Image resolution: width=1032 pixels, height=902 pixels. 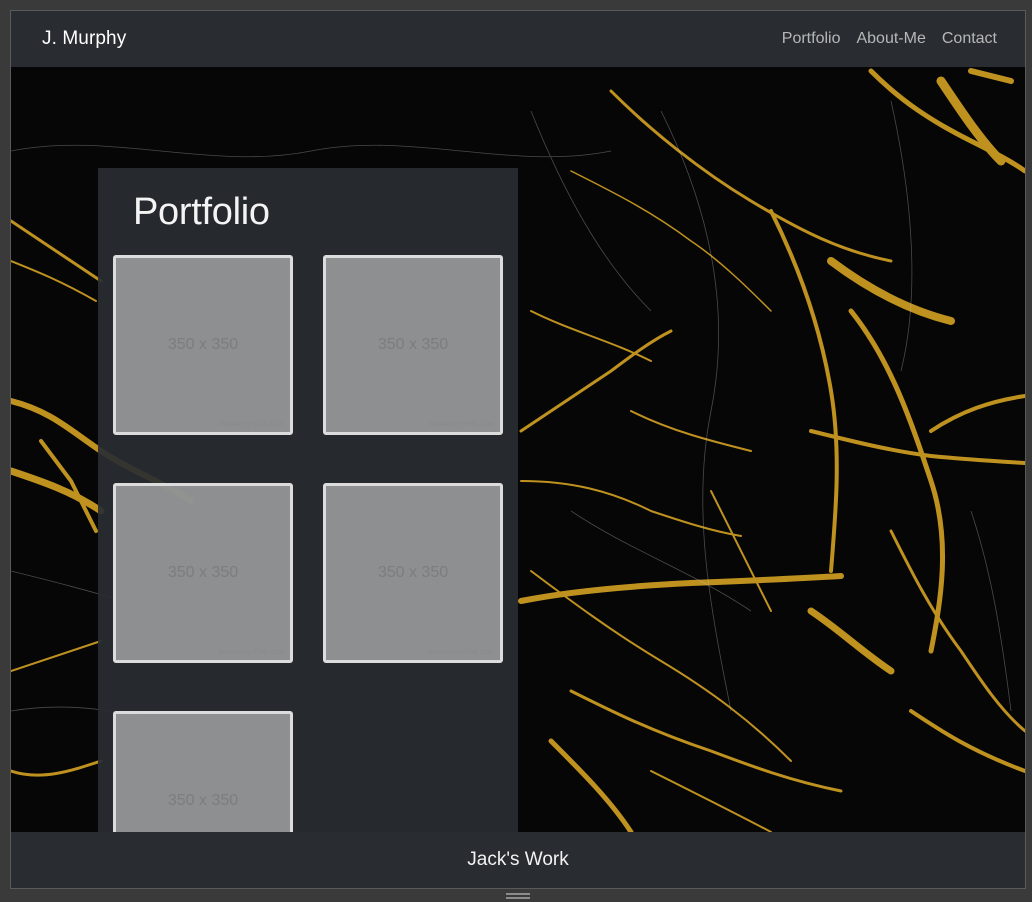 I want to click on nav-links: Portfolio About-Me Contact, so click(x=889, y=39).